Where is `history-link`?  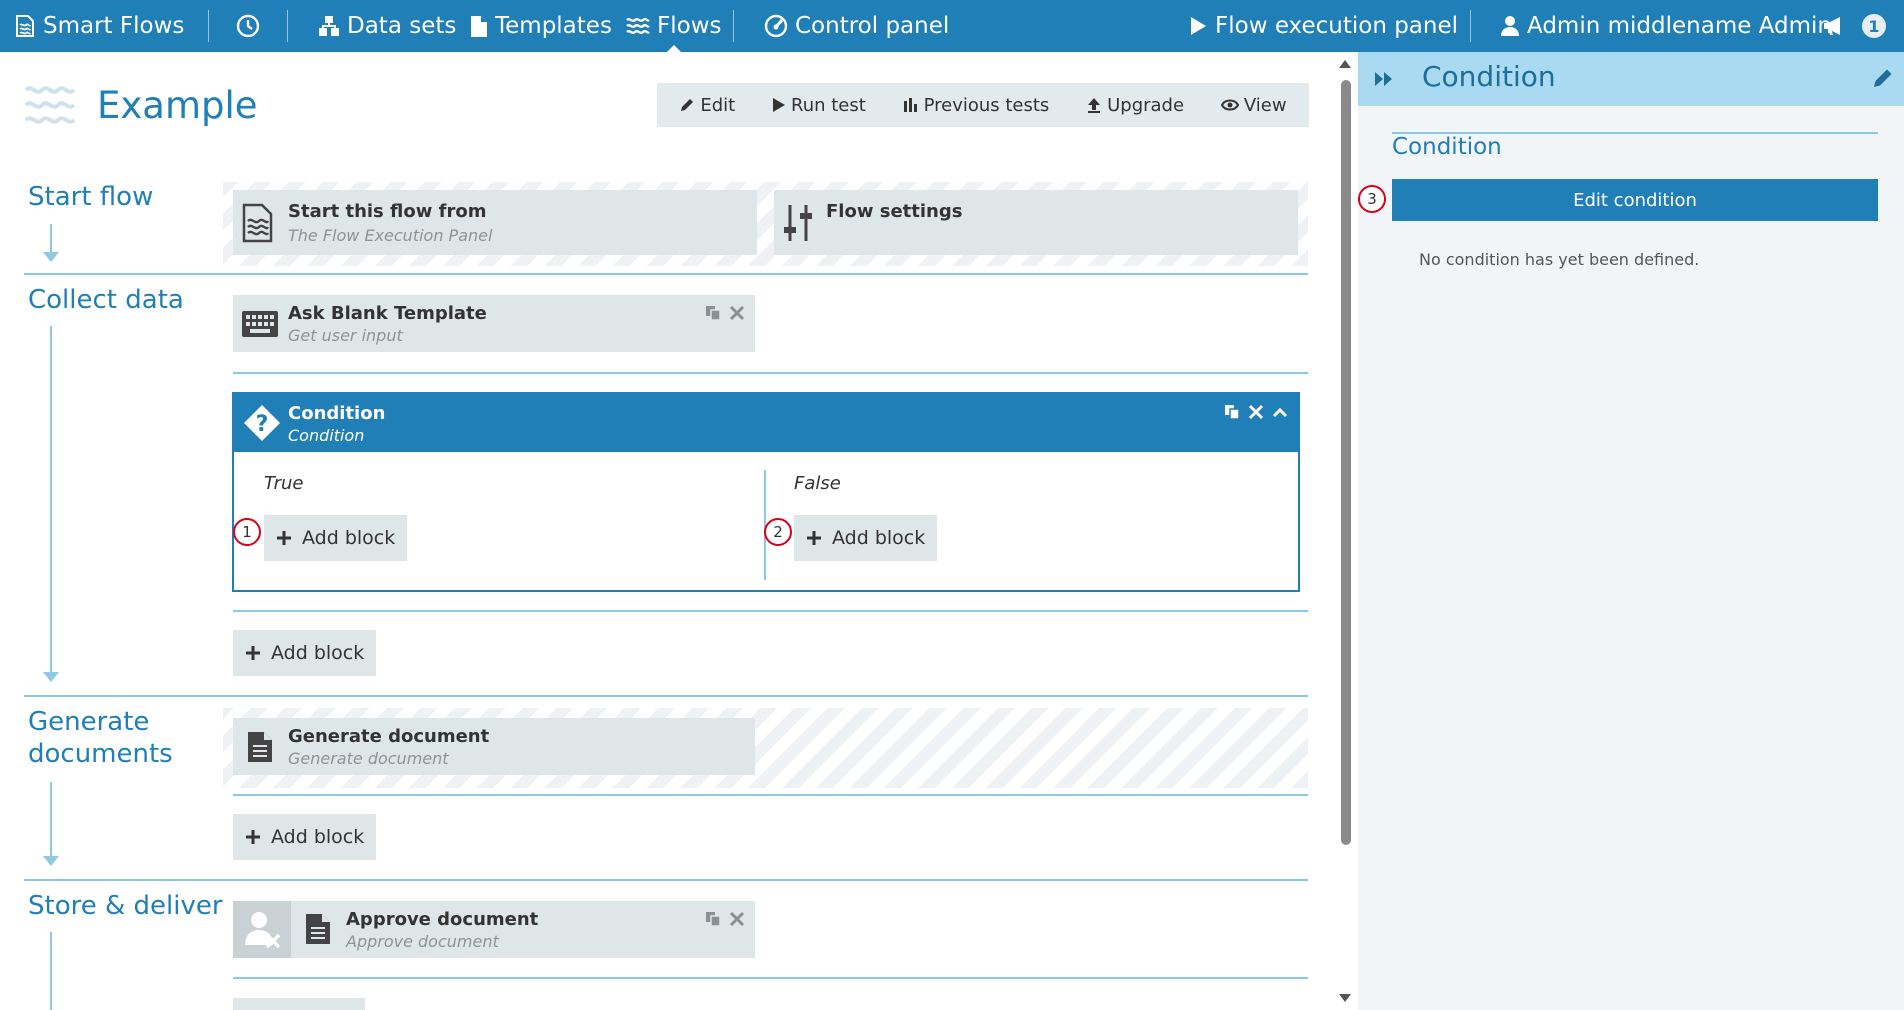
history-link is located at coordinates (251, 26).